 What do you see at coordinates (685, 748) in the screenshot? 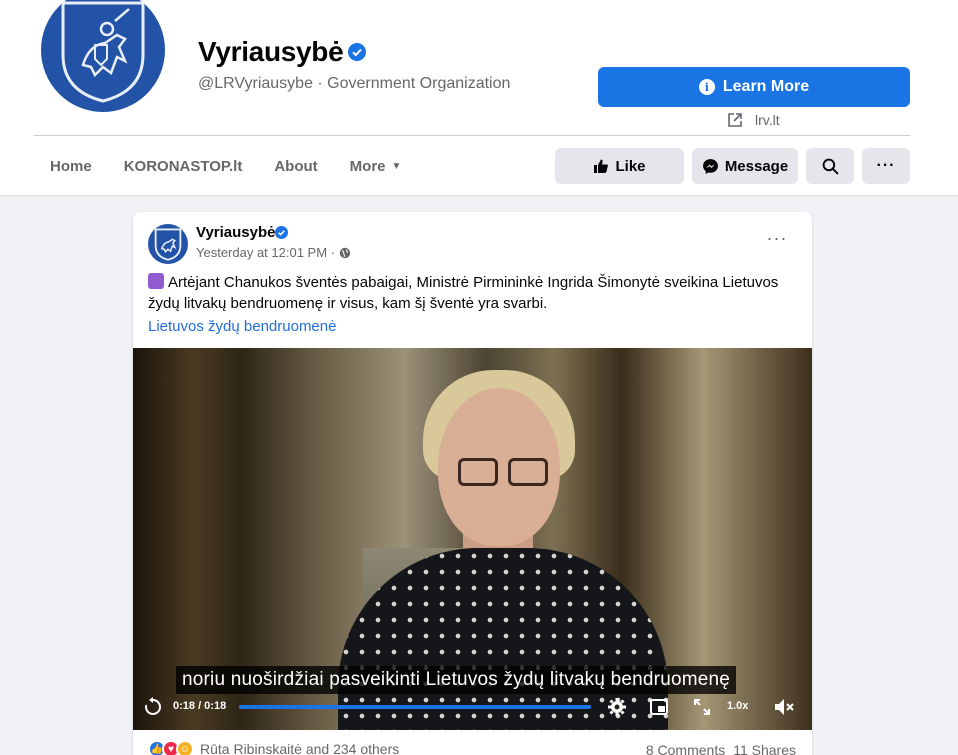
I see `comments-count: 8 Comments` at bounding box center [685, 748].